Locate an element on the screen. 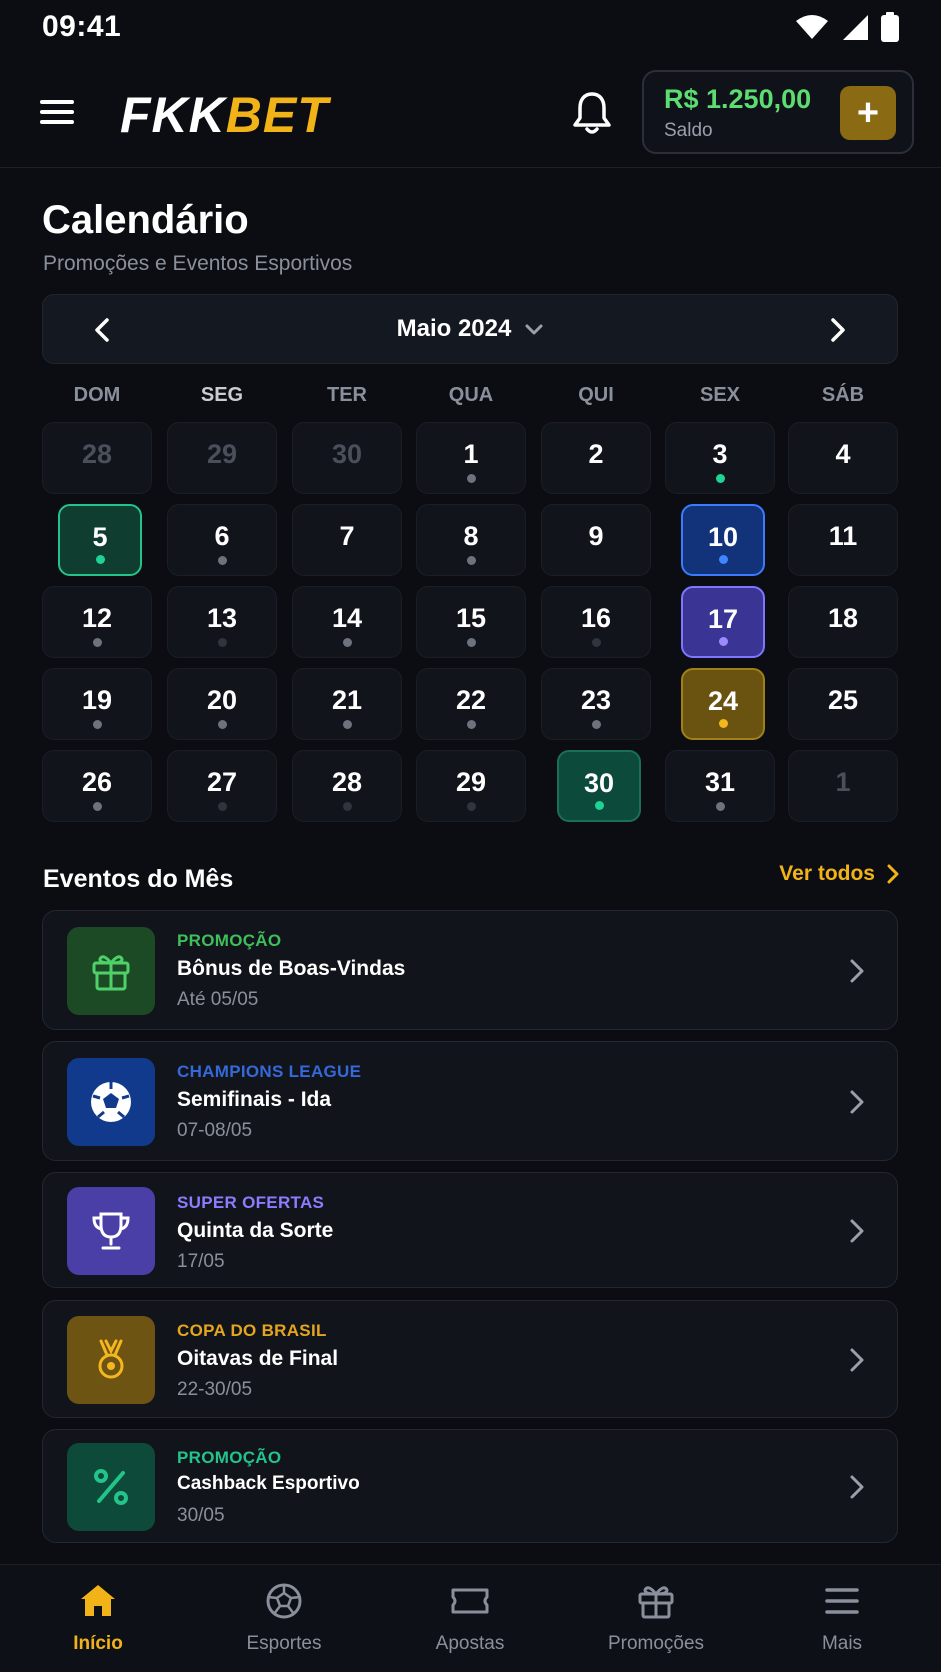 This screenshot has width=941, height=1672. nav-label: Início is located at coordinates (98, 1643).